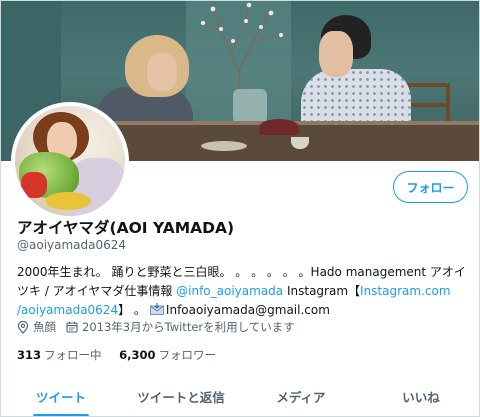  Describe the element at coordinates (72, 245) in the screenshot. I see `handle: @aoiyamada0624` at that location.